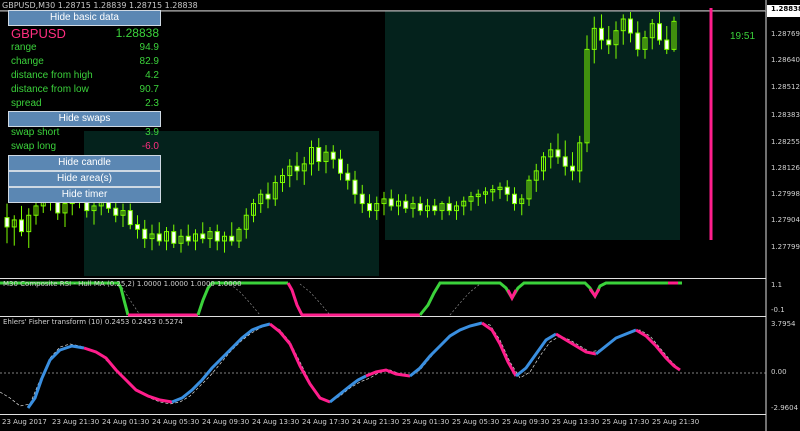 The image size is (800, 431). I want to click on swap-long-value: -6.0, so click(150, 146).